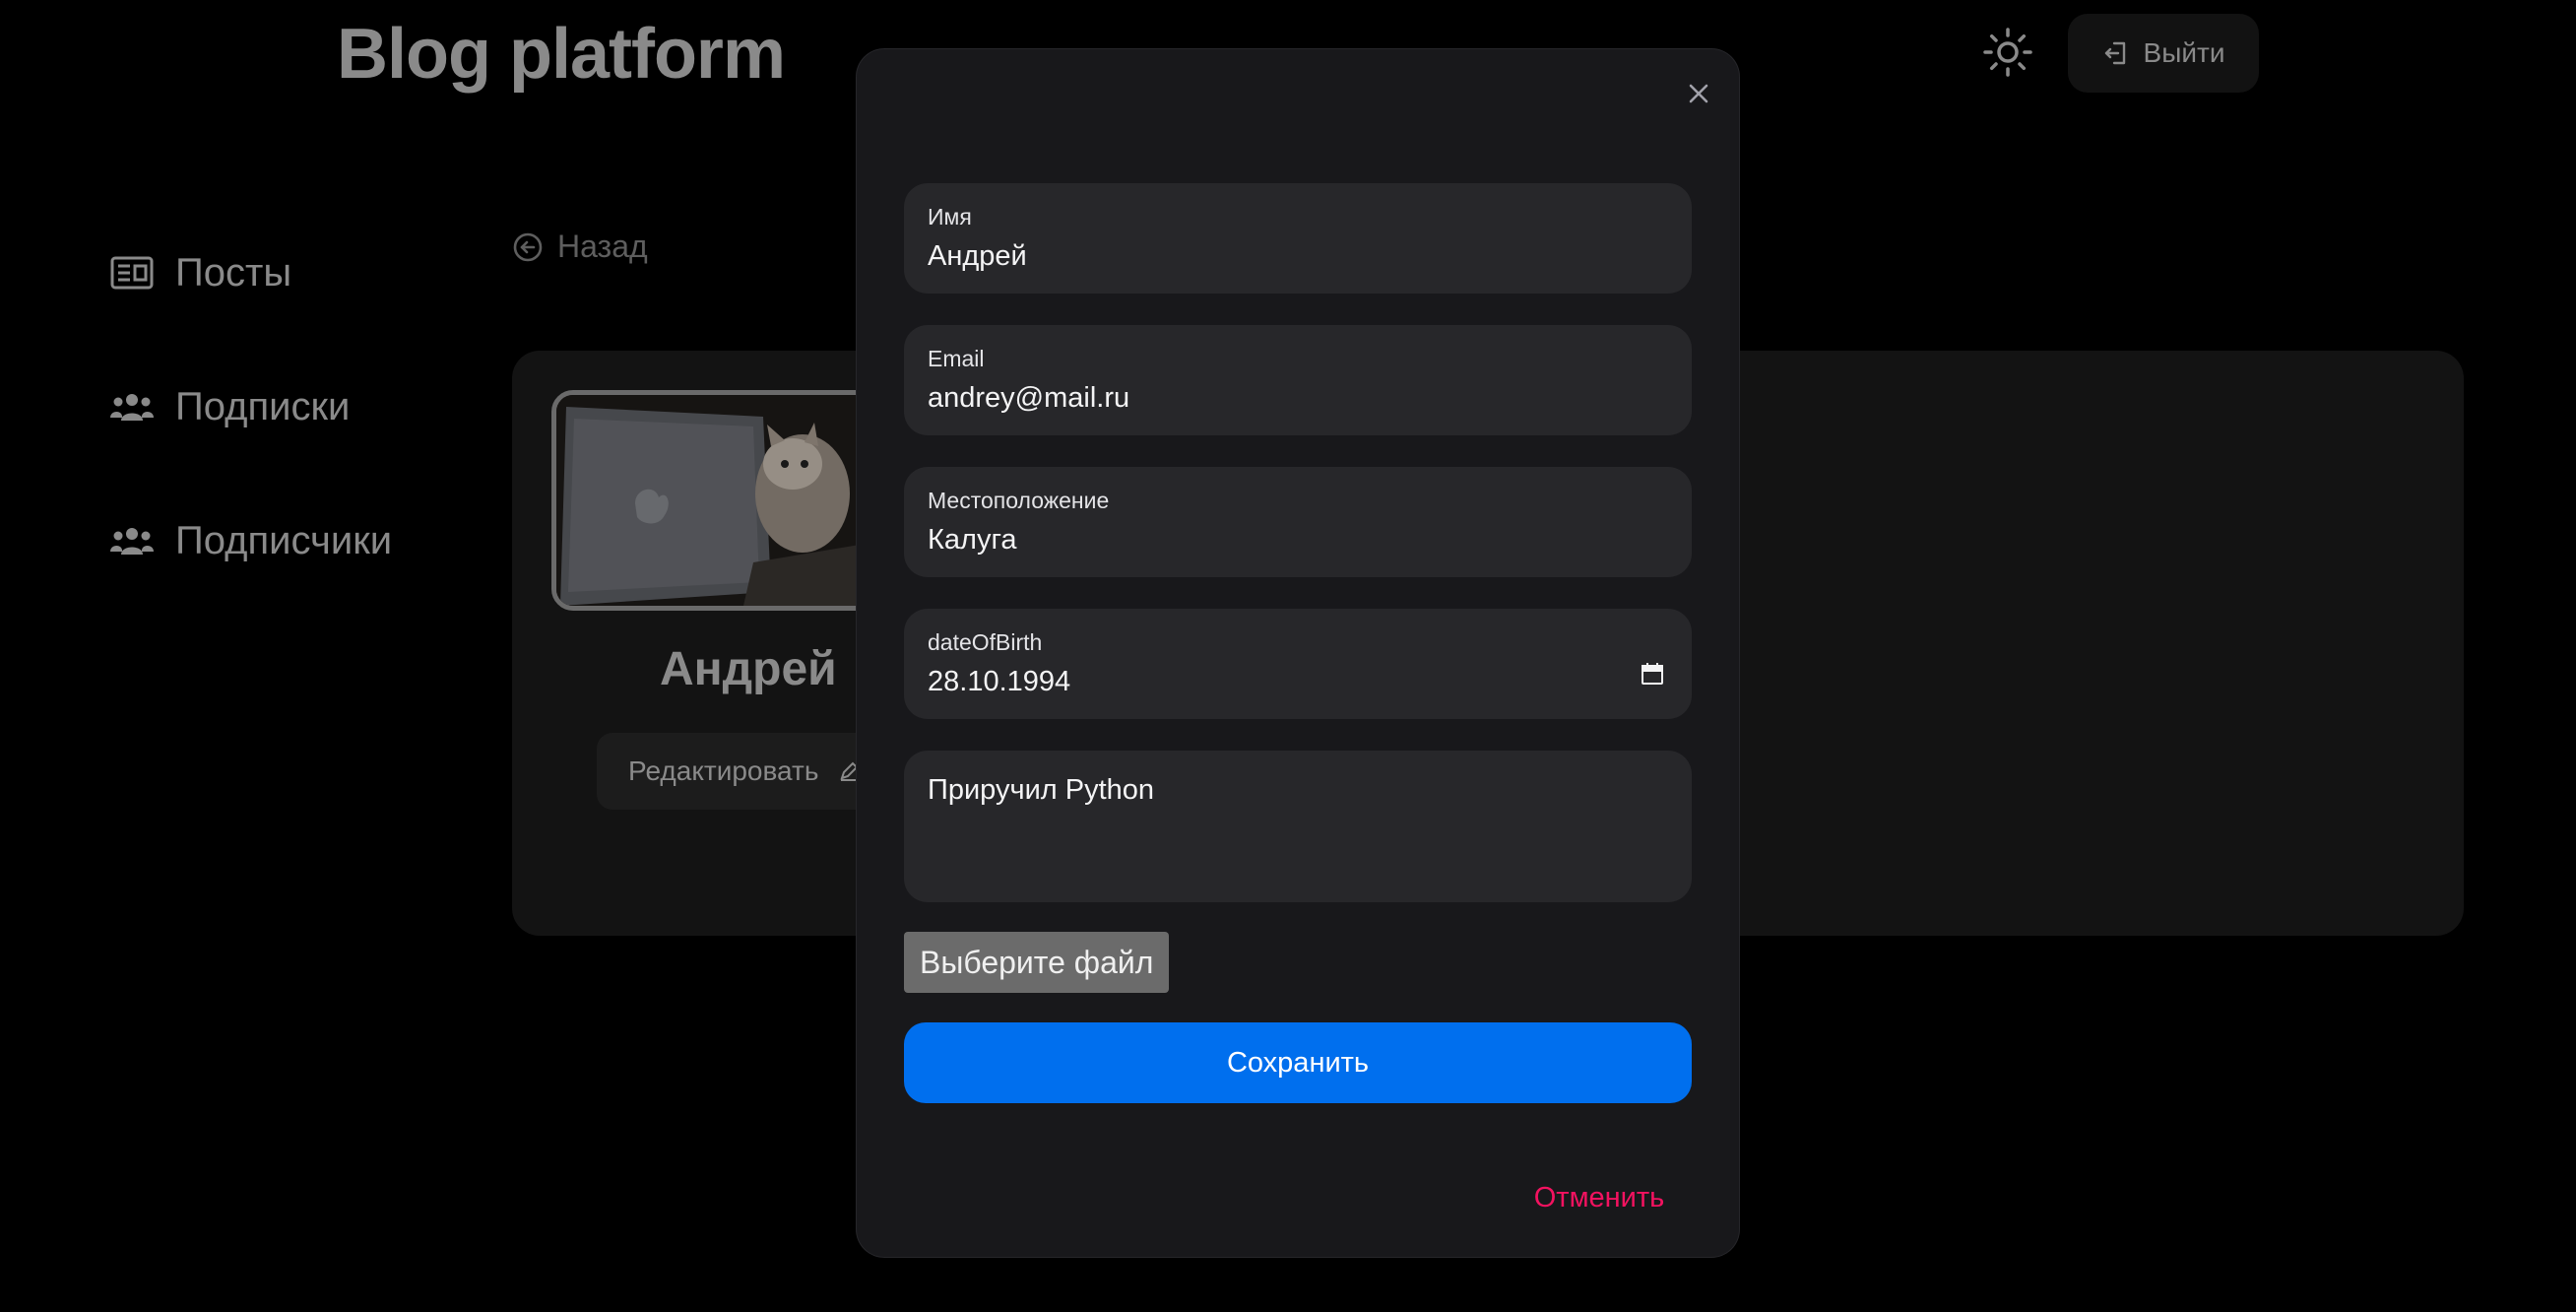 The image size is (2576, 1312). I want to click on email-field-label: Email, so click(956, 358).